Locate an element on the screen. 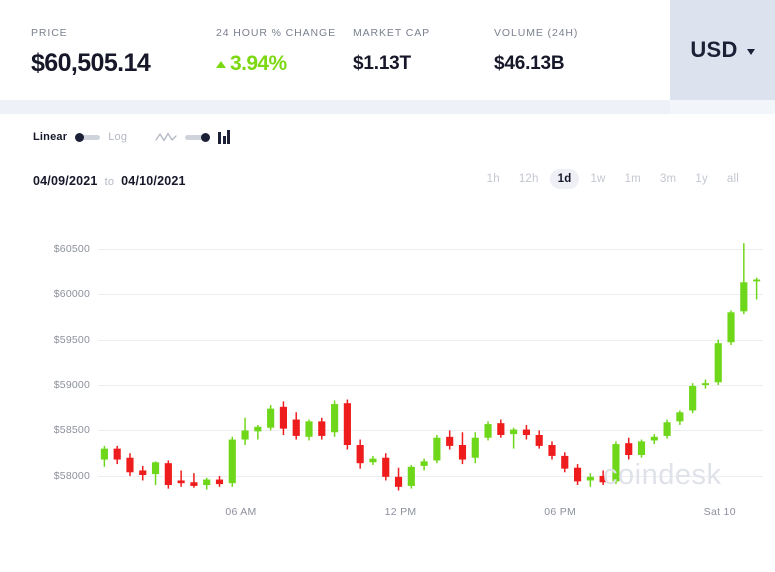 Image resolution: width=775 pixels, height=572 pixels. header-divider-band is located at coordinates (387, 107).